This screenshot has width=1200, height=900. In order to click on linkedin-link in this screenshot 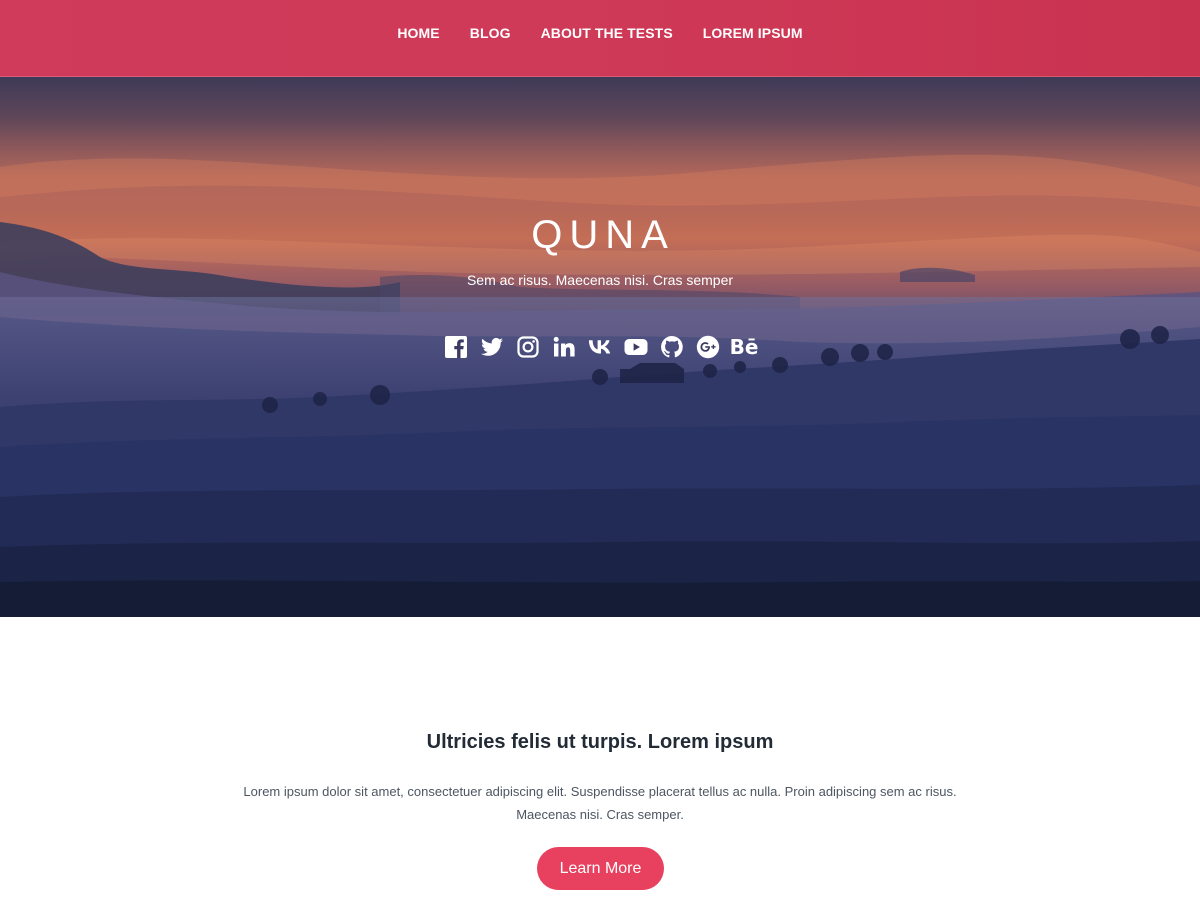, I will do `click(564, 347)`.